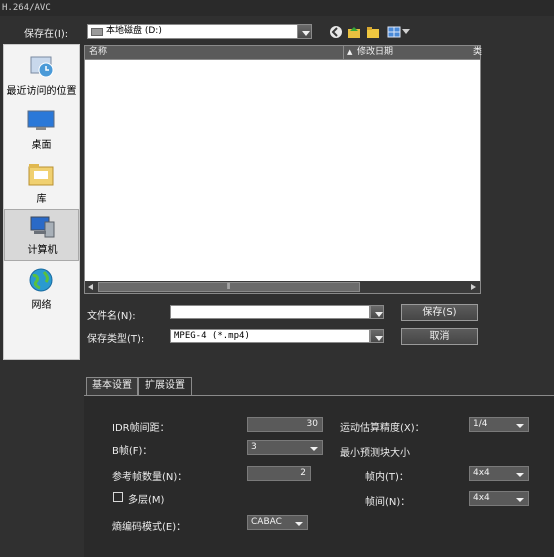 This screenshot has width=554, height=557. I want to click on filename-dropdown-button, so click(377, 312).